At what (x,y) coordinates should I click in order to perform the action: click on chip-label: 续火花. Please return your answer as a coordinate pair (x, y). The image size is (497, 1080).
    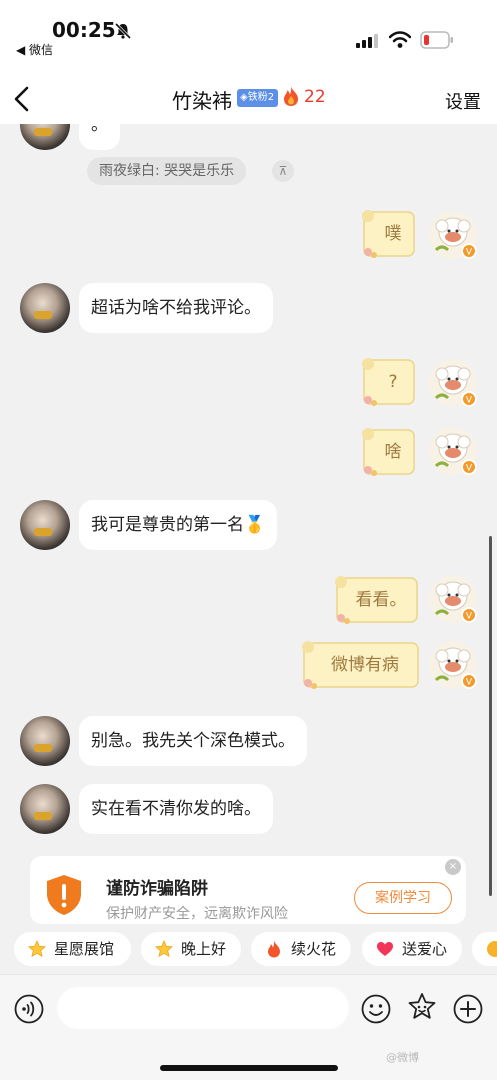
    Looking at the image, I should click on (314, 949).